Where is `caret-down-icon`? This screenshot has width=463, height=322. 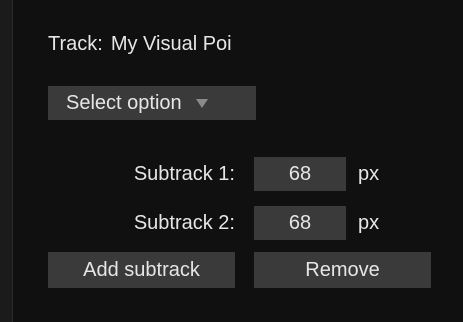 caret-down-icon is located at coordinates (201, 103).